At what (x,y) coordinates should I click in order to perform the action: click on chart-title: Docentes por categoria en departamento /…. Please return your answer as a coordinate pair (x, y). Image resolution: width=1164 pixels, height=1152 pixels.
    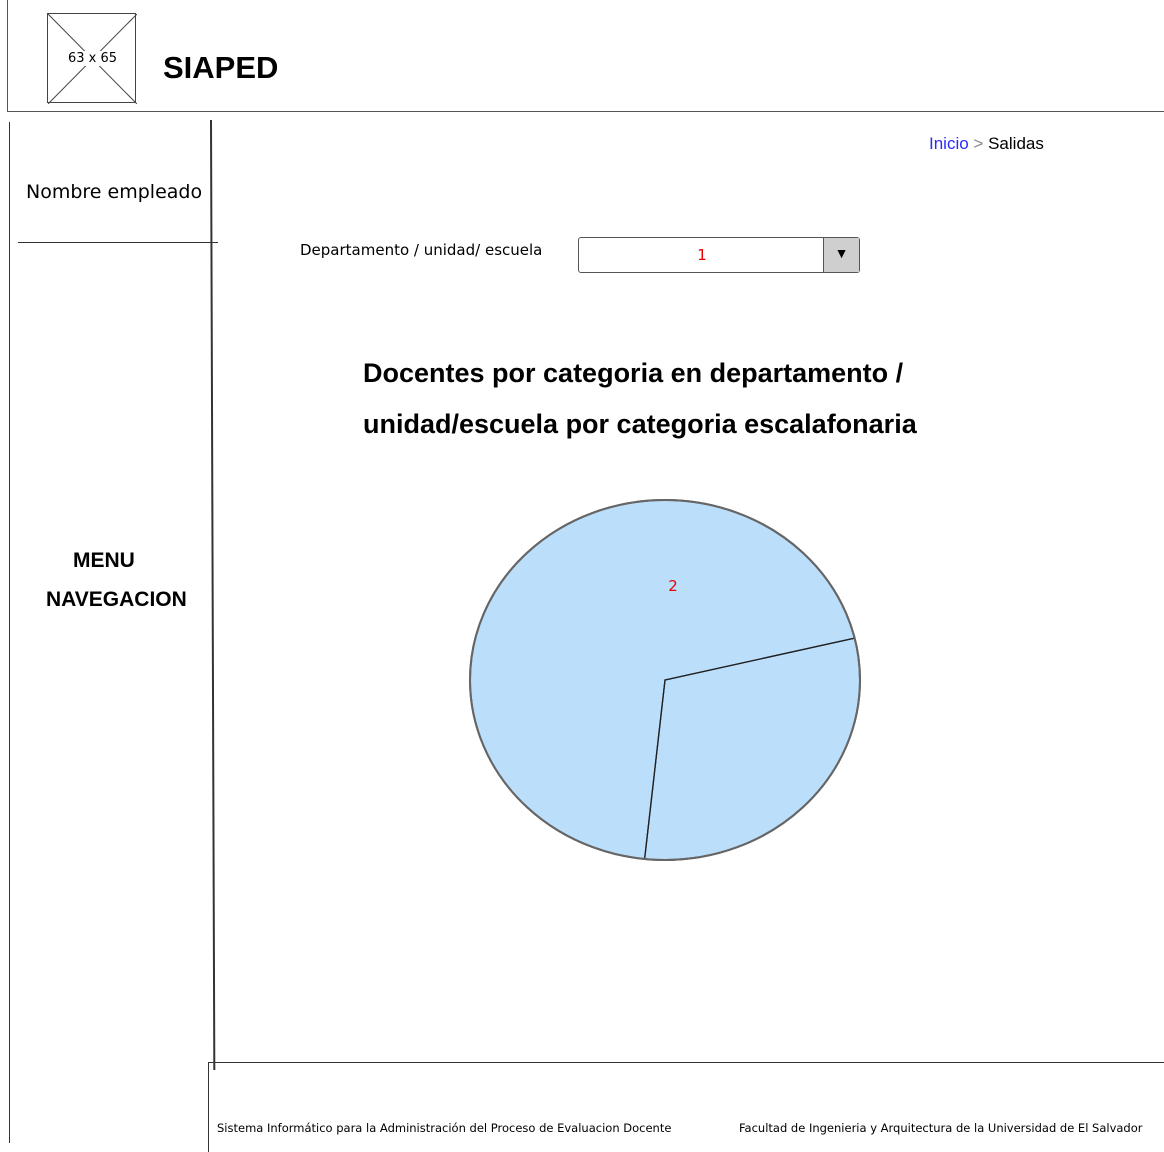
    Looking at the image, I should click on (683, 399).